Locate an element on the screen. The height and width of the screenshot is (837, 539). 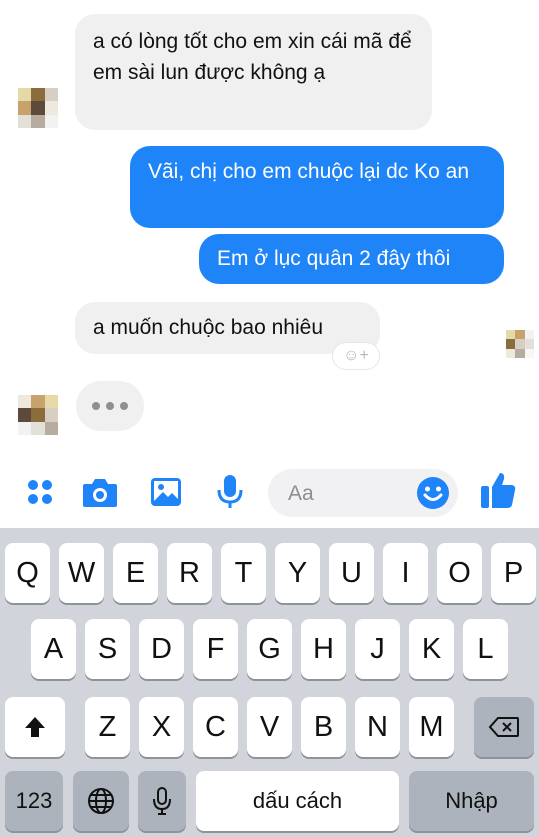
seen-avatar is located at coordinates (520, 344).